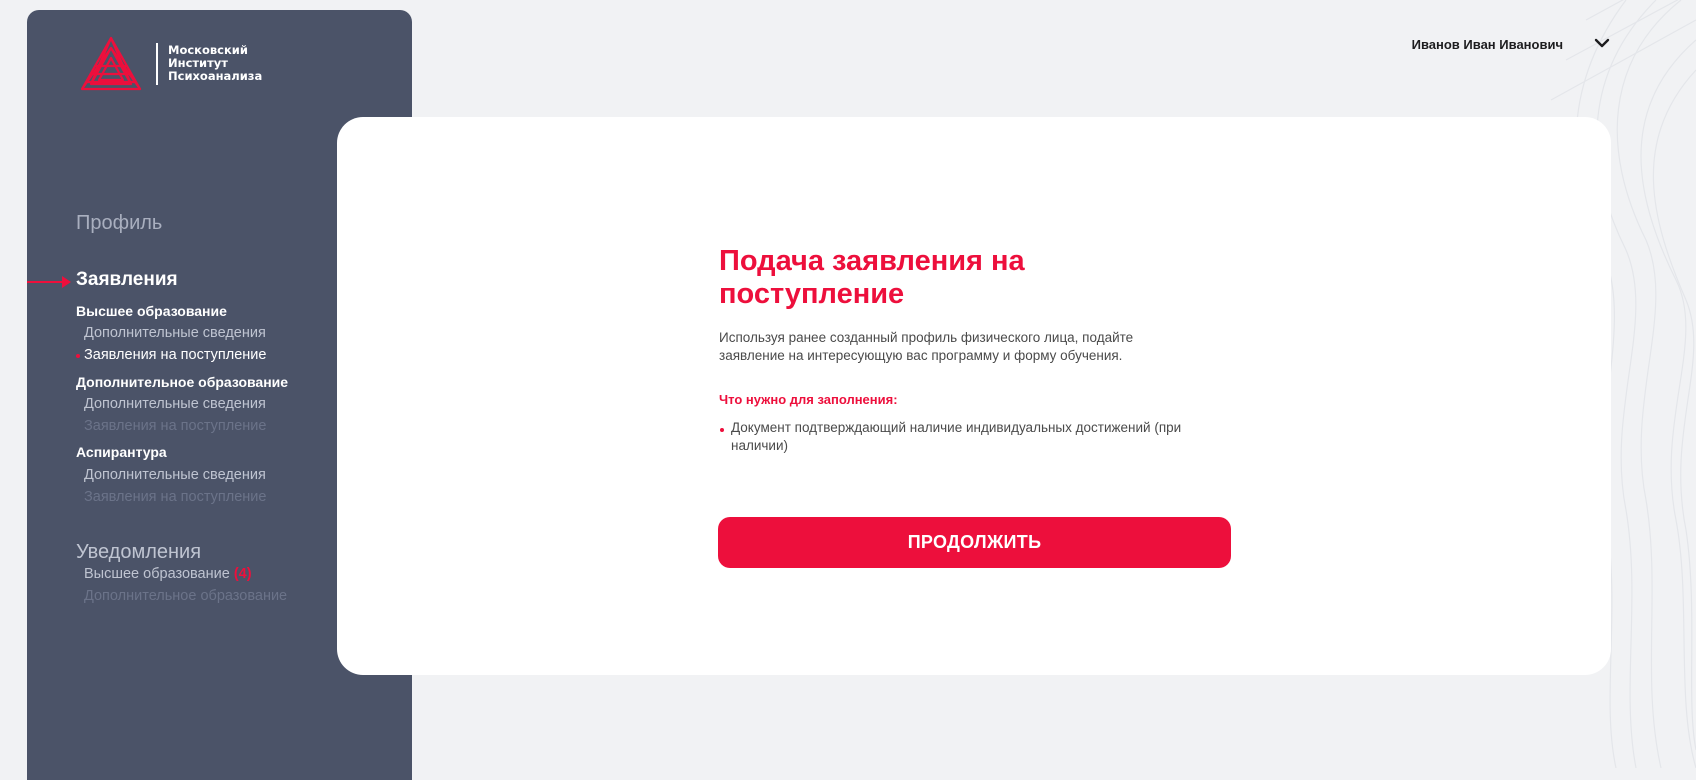 The image size is (1696, 780). What do you see at coordinates (175, 475) in the screenshot?
I see `sidebar-item-postgraduate-additional-info: Дополнительные сведения` at bounding box center [175, 475].